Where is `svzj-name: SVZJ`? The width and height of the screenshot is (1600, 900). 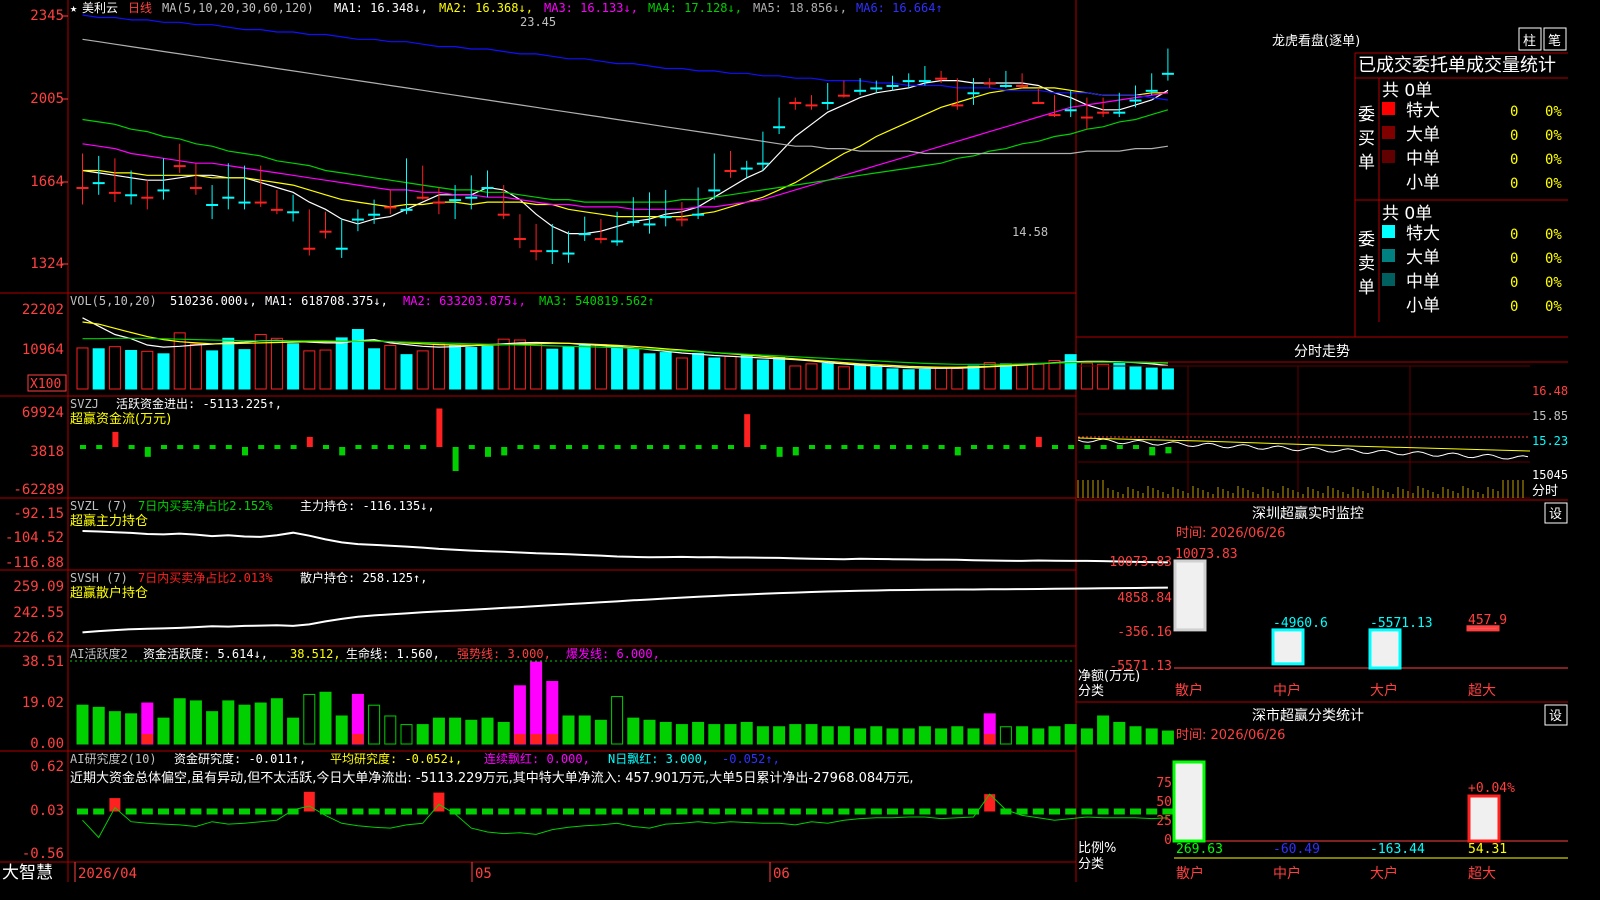
svzj-name: SVZJ is located at coordinates (84, 404).